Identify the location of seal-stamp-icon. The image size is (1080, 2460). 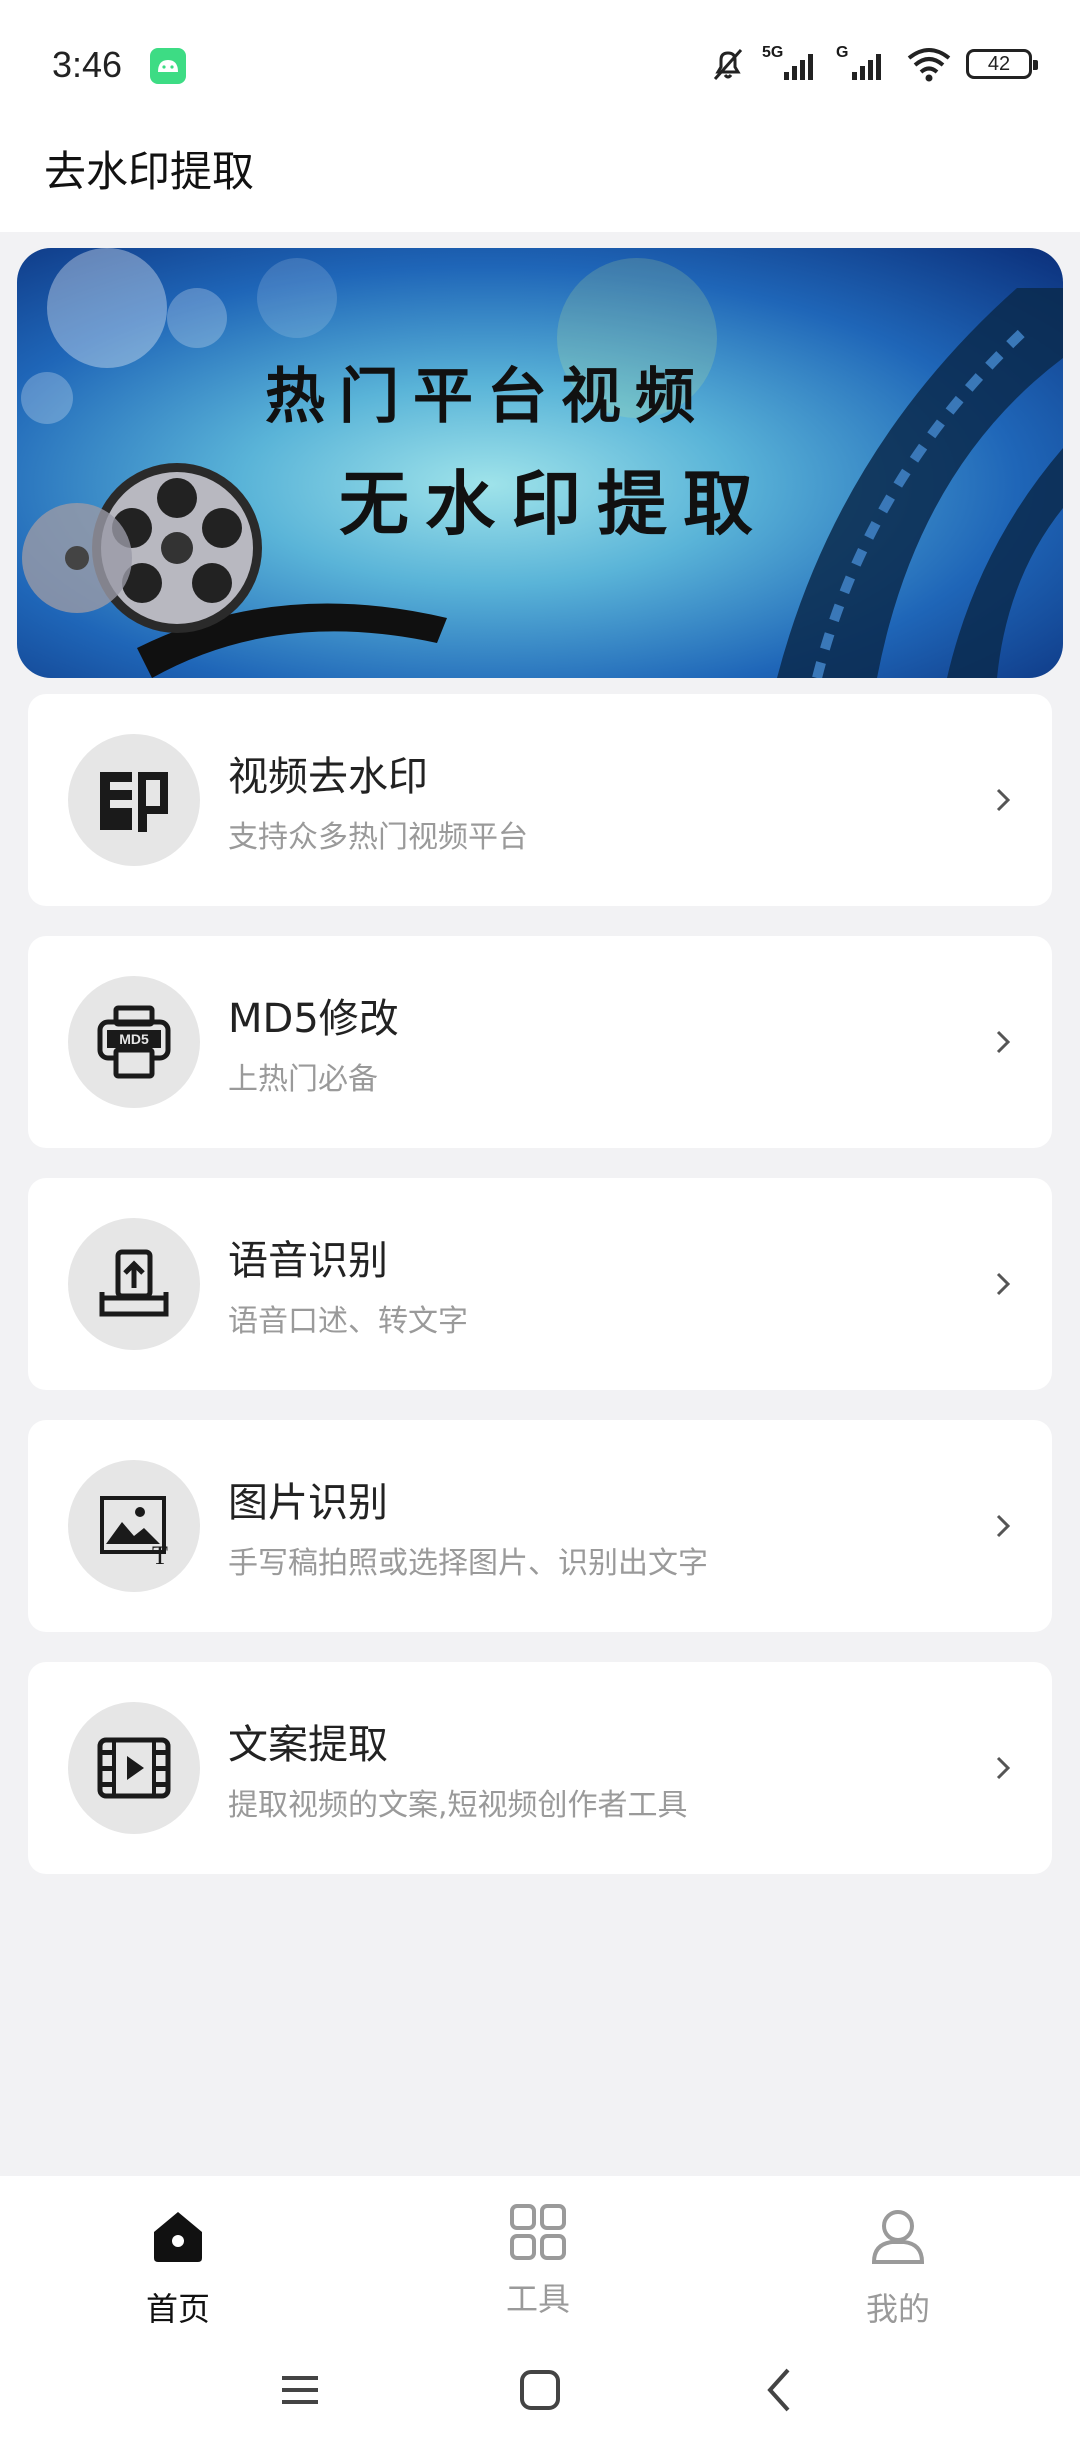
(134, 802).